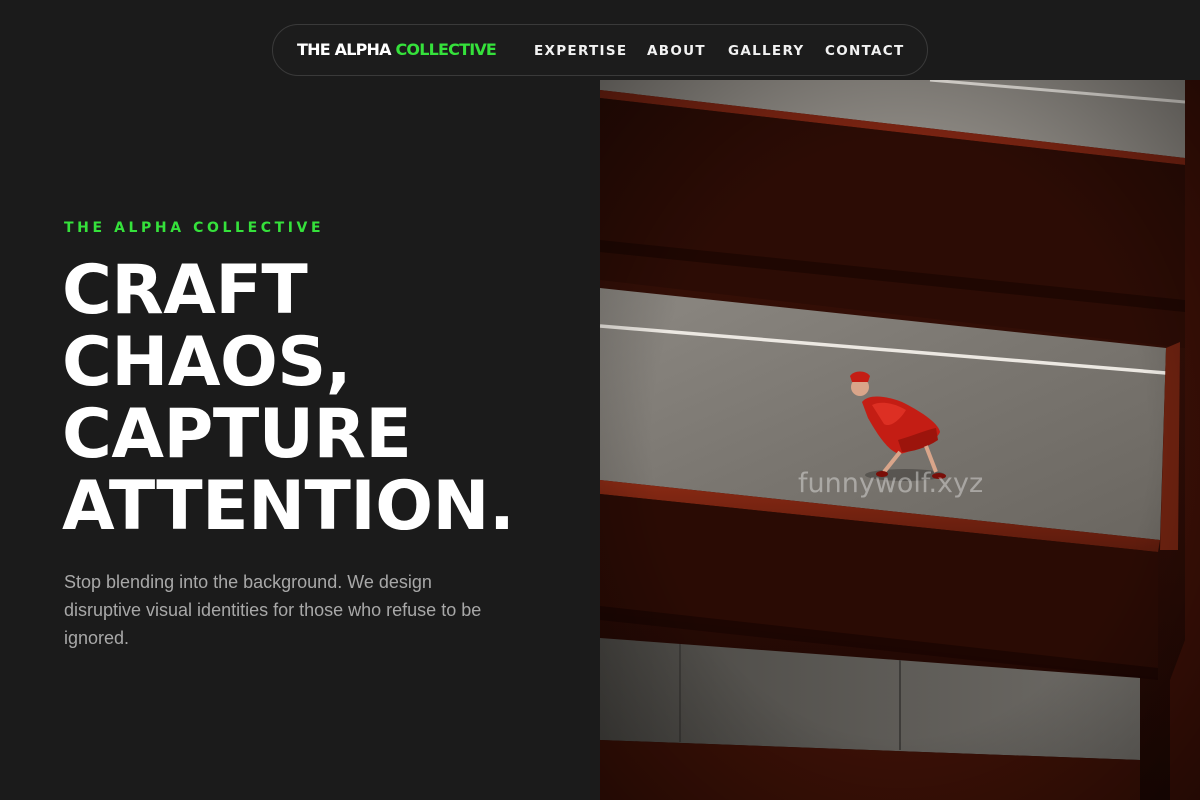 Image resolution: width=1200 pixels, height=800 pixels. I want to click on headline-line: CHAOS,, so click(207, 362).